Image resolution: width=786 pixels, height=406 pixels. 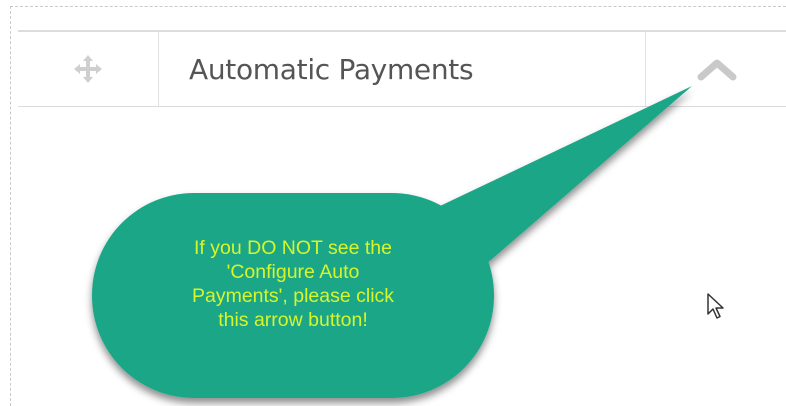 I want to click on drag-handle, so click(x=88, y=69).